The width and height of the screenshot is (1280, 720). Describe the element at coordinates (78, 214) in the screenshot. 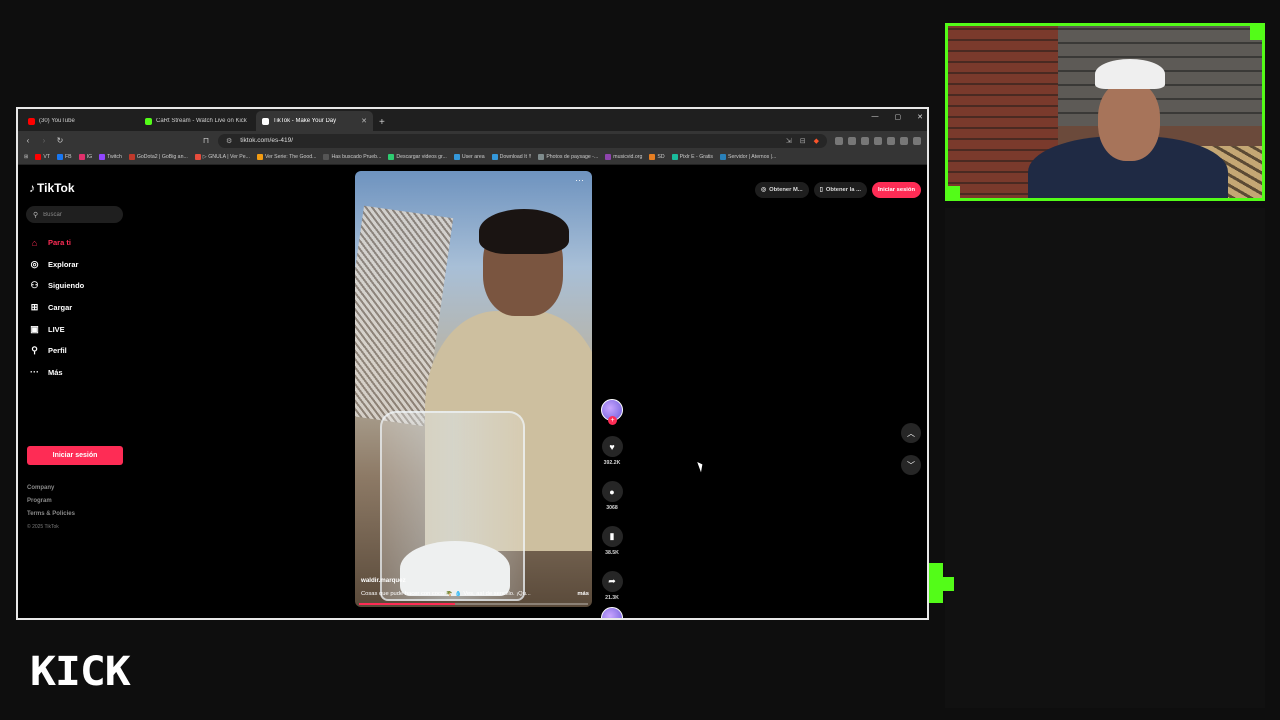

I see `search-input` at that location.